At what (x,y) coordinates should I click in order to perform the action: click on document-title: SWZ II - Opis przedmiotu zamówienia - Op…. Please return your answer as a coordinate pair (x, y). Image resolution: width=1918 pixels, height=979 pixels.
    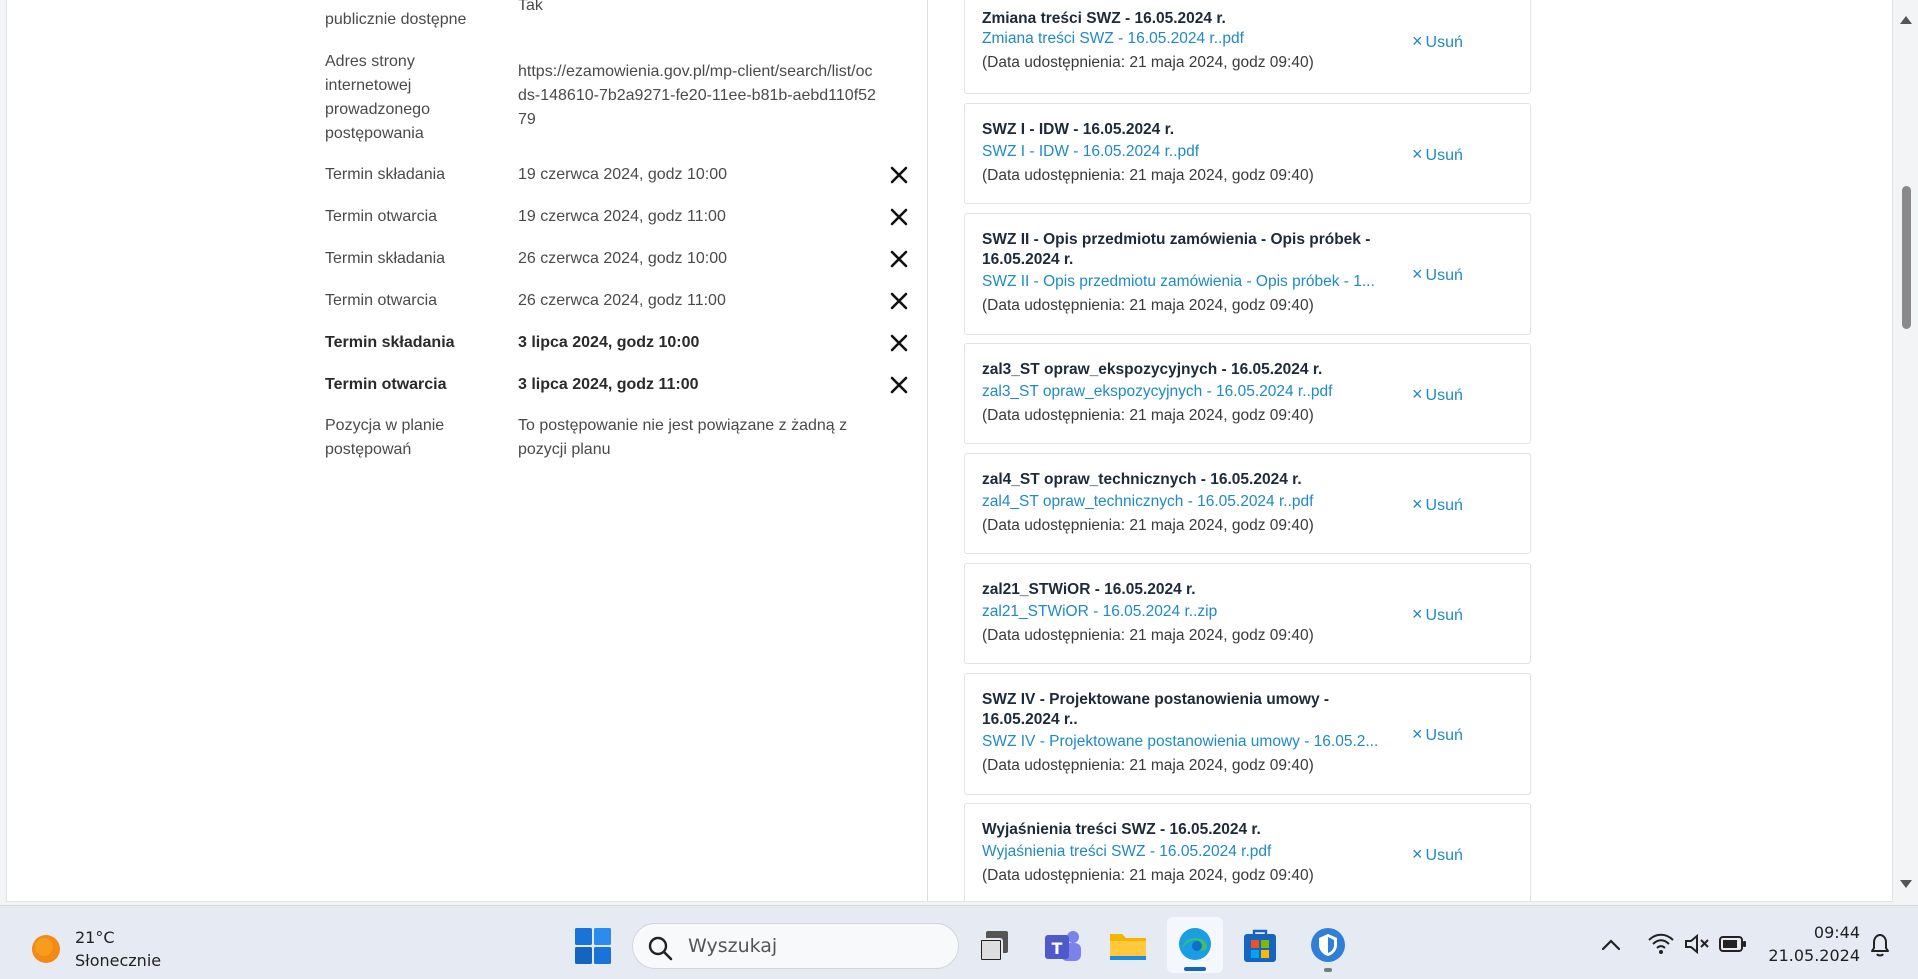
    Looking at the image, I should click on (1176, 249).